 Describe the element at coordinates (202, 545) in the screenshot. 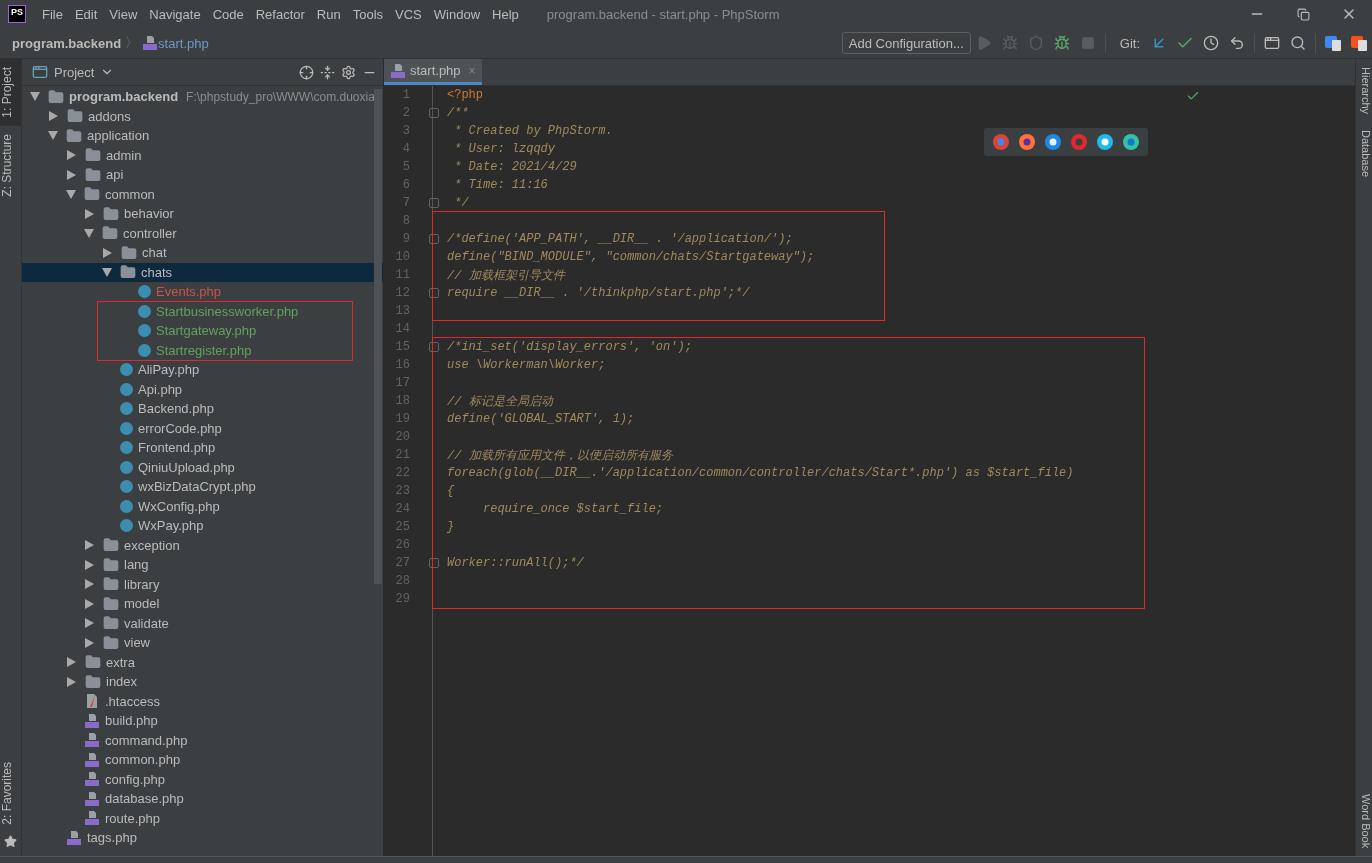

I see `tree-row: exception` at that location.